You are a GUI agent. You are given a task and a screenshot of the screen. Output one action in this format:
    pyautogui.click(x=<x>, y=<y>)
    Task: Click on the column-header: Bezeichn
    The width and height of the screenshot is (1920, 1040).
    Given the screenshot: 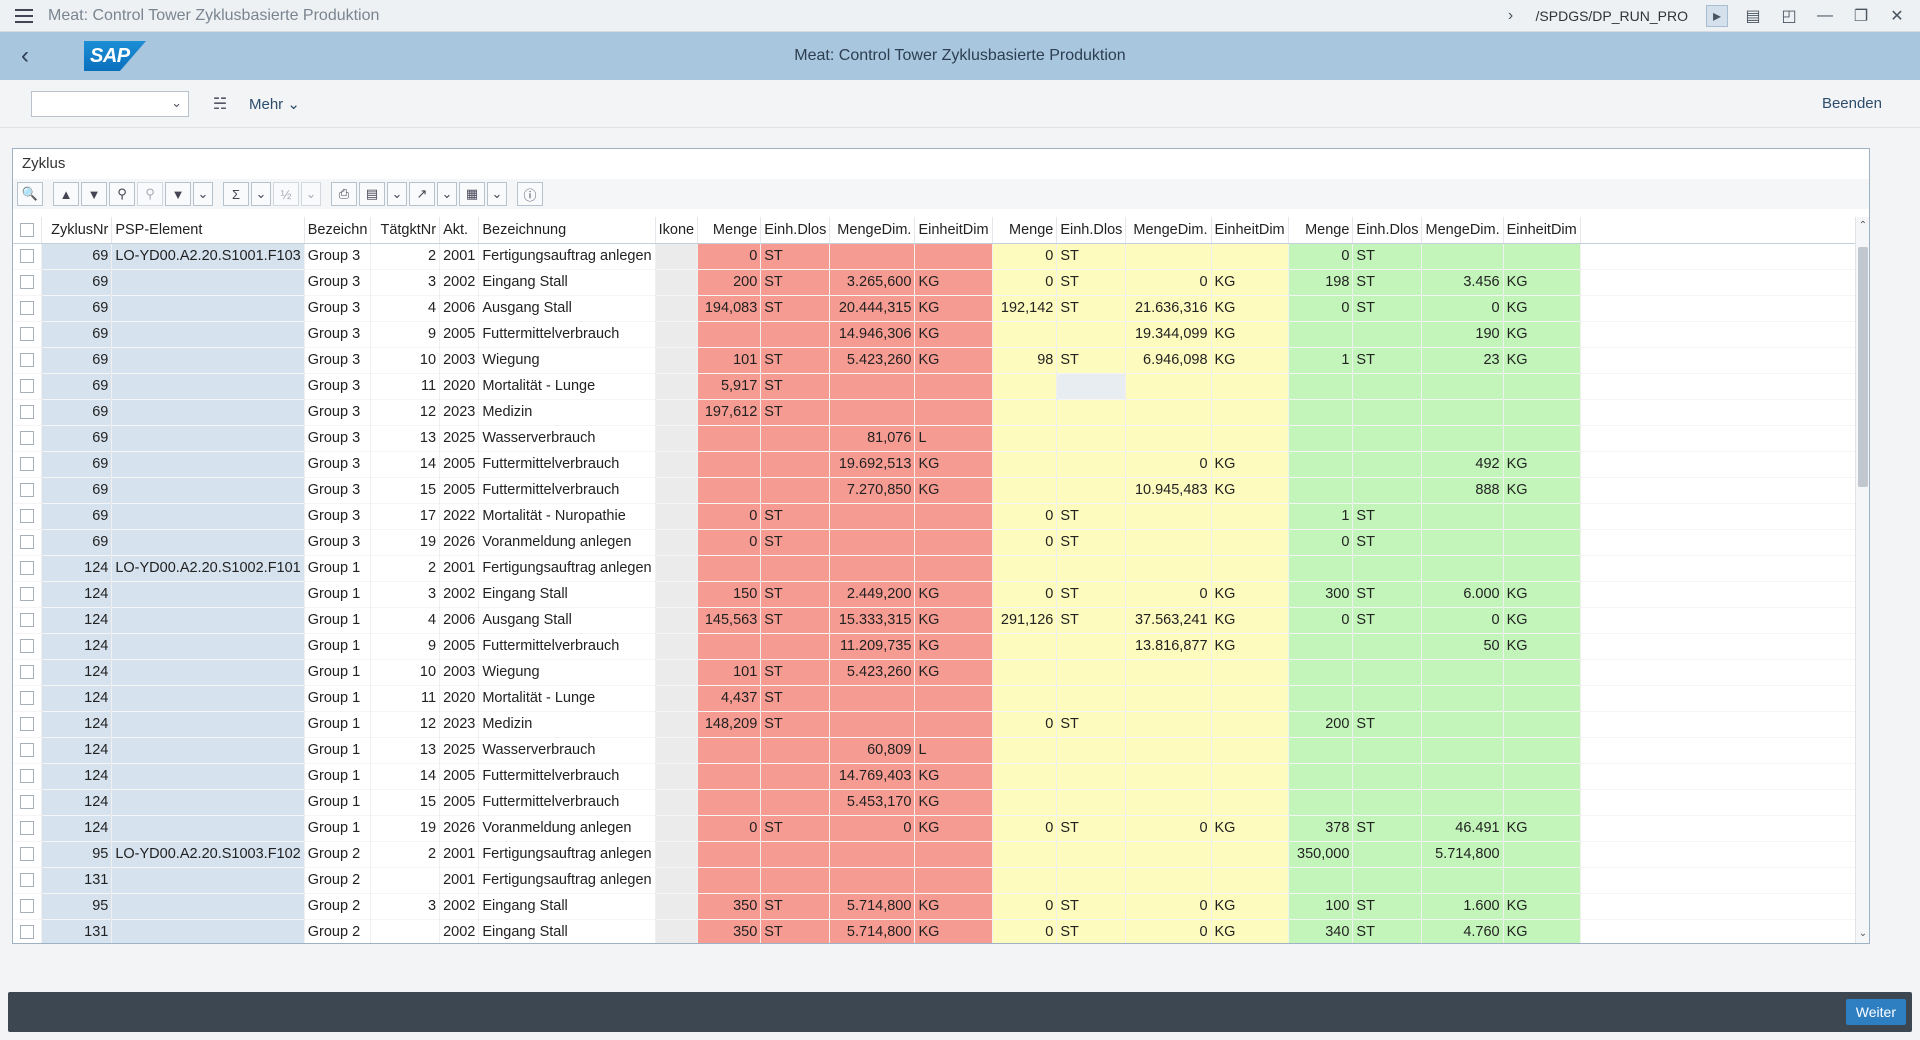 What is the action you would take?
    pyautogui.click(x=338, y=230)
    